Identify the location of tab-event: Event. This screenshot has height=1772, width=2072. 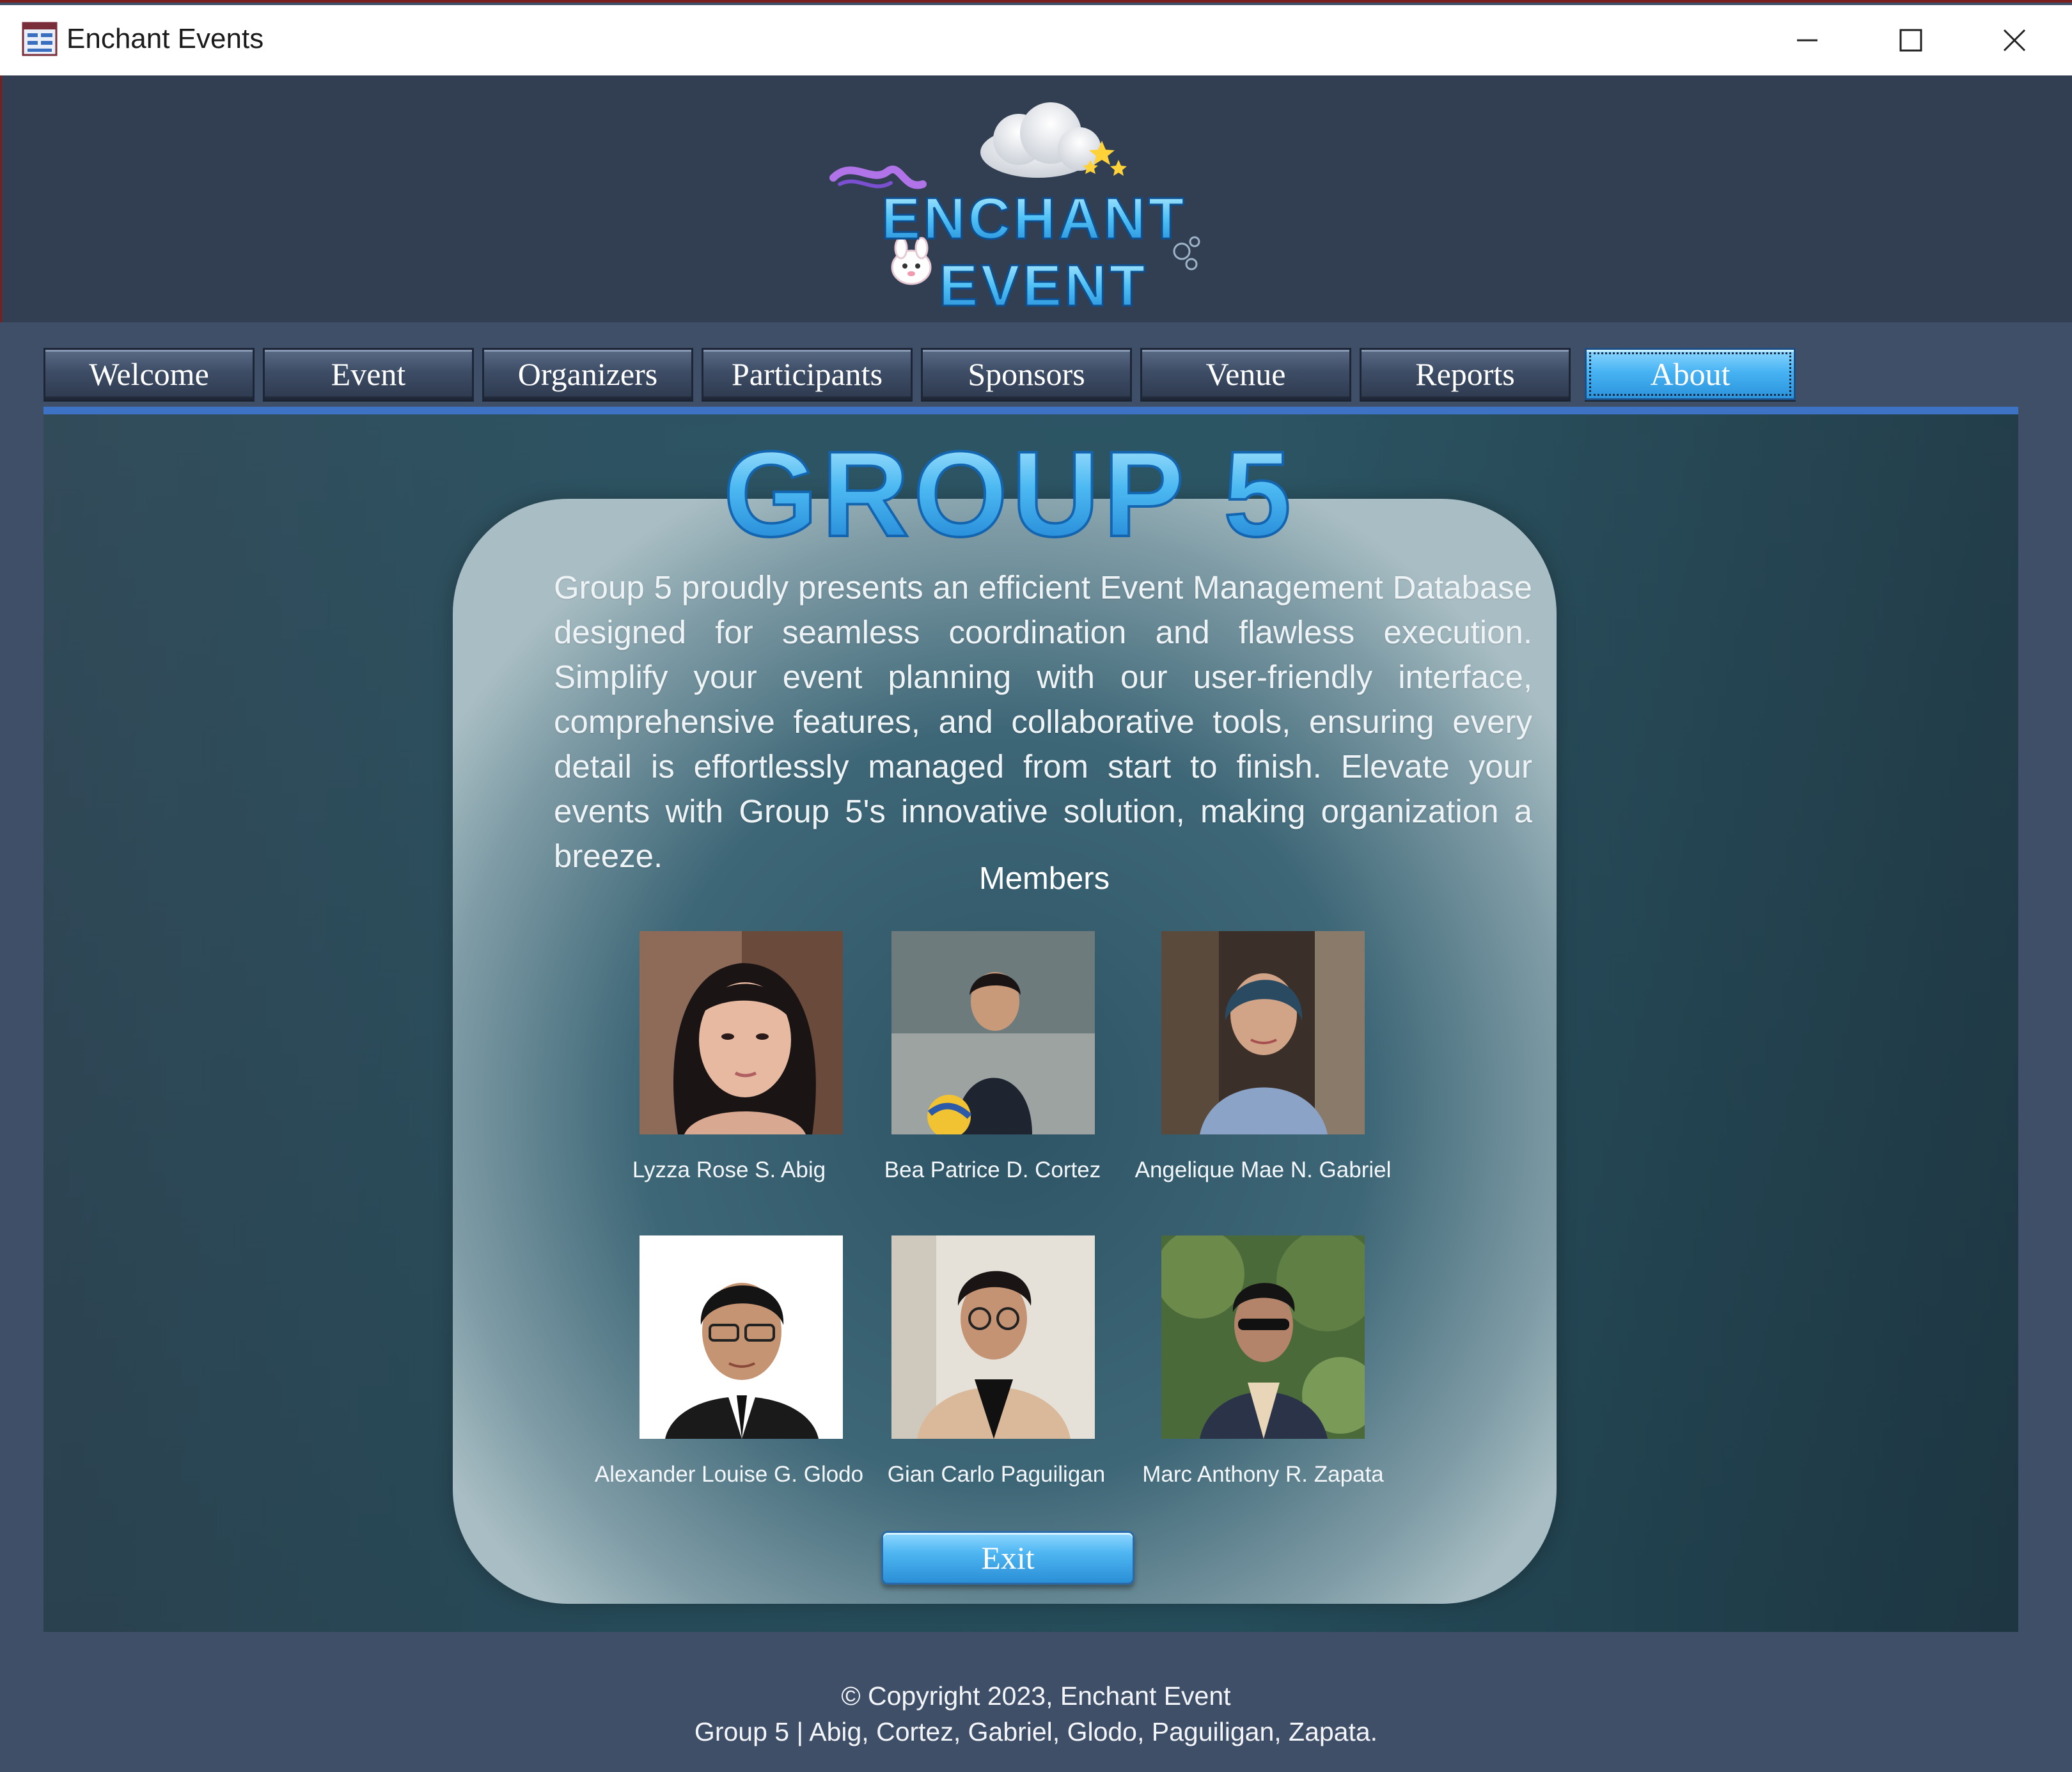
(368, 374).